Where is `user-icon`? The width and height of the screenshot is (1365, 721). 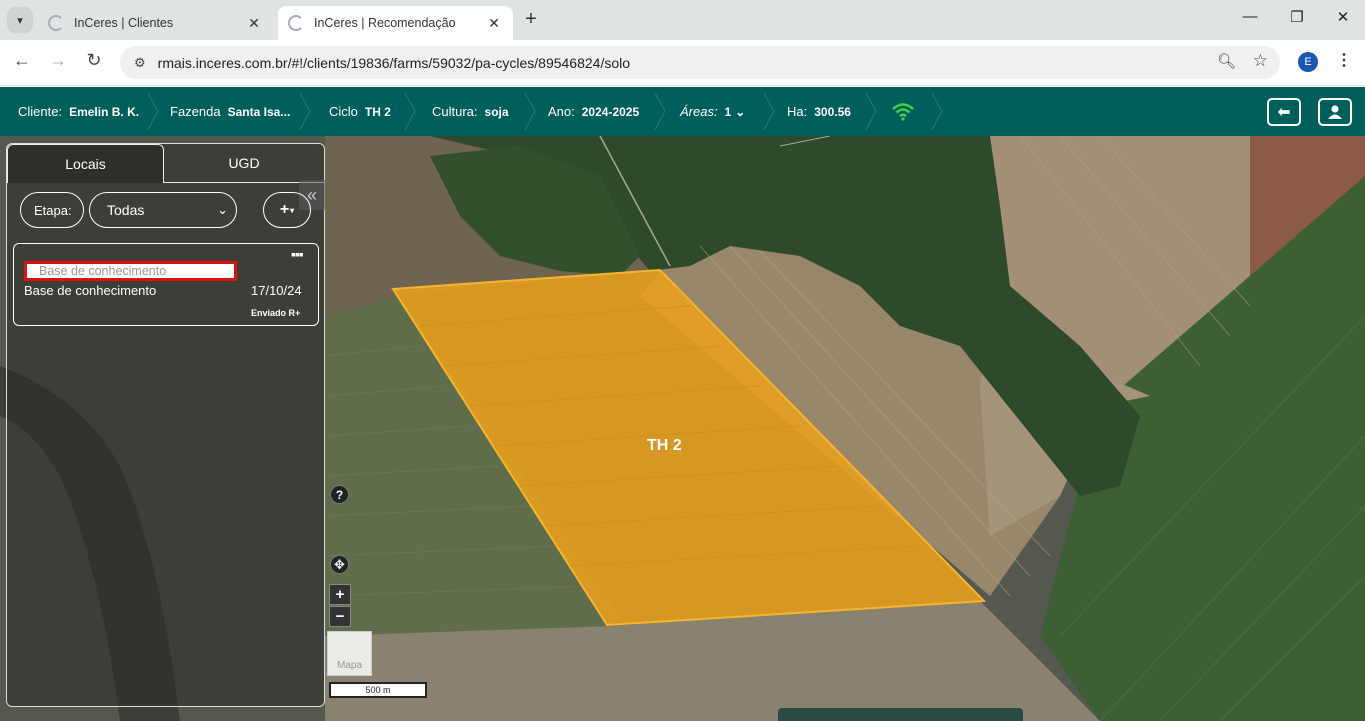
user-icon is located at coordinates (1335, 112).